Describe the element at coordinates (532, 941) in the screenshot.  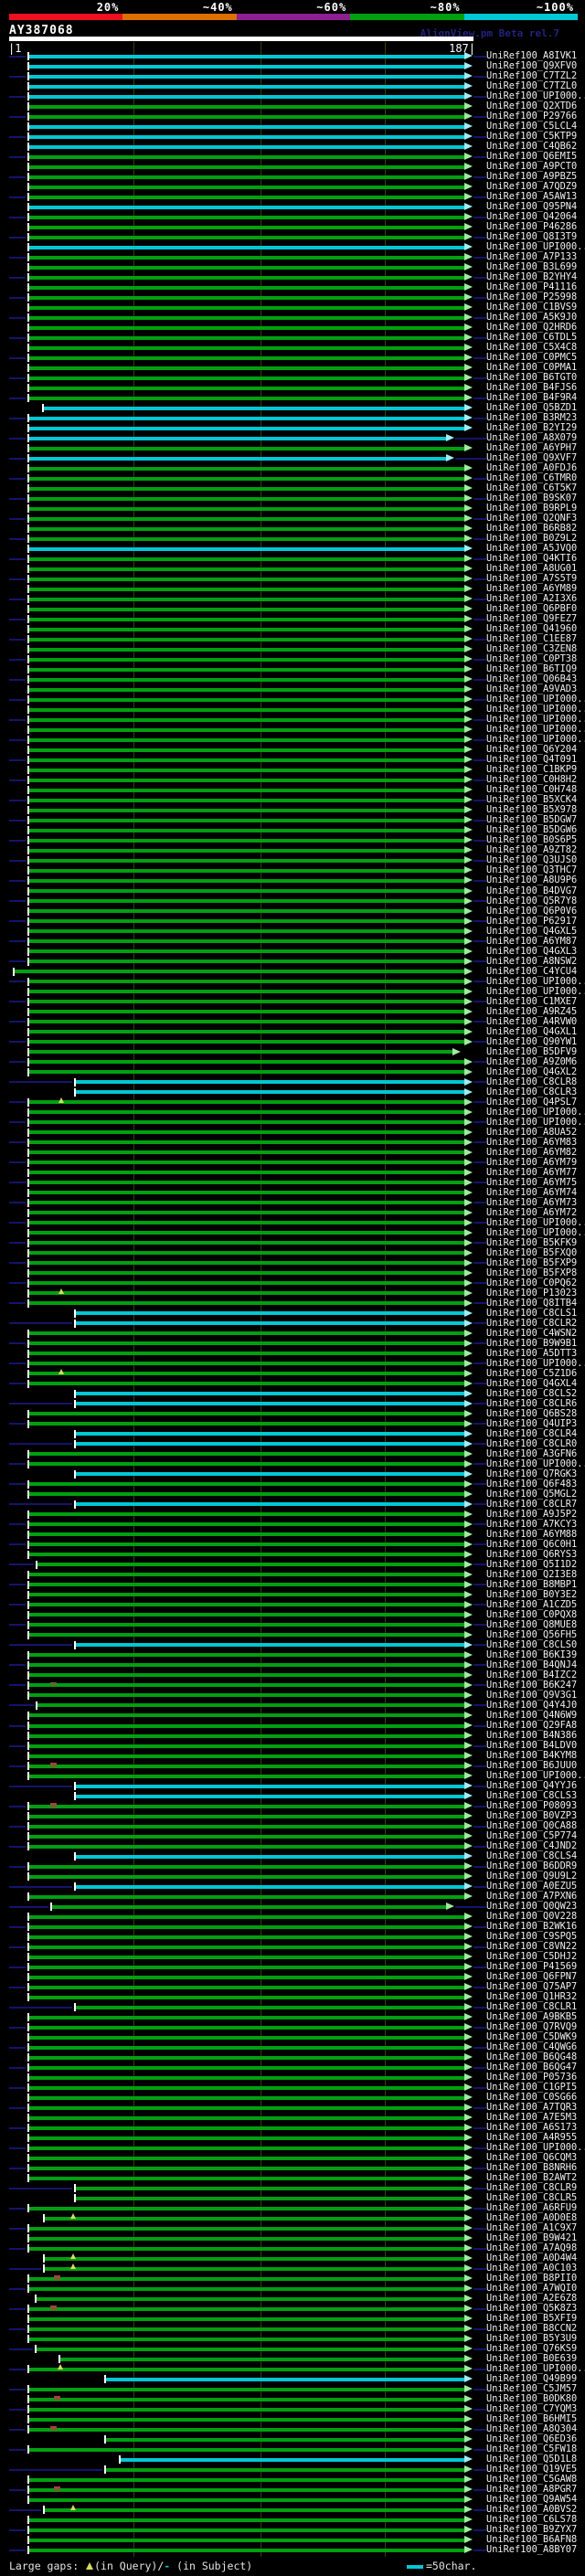
I see `hit-label: UniRef100_A6YM87` at that location.